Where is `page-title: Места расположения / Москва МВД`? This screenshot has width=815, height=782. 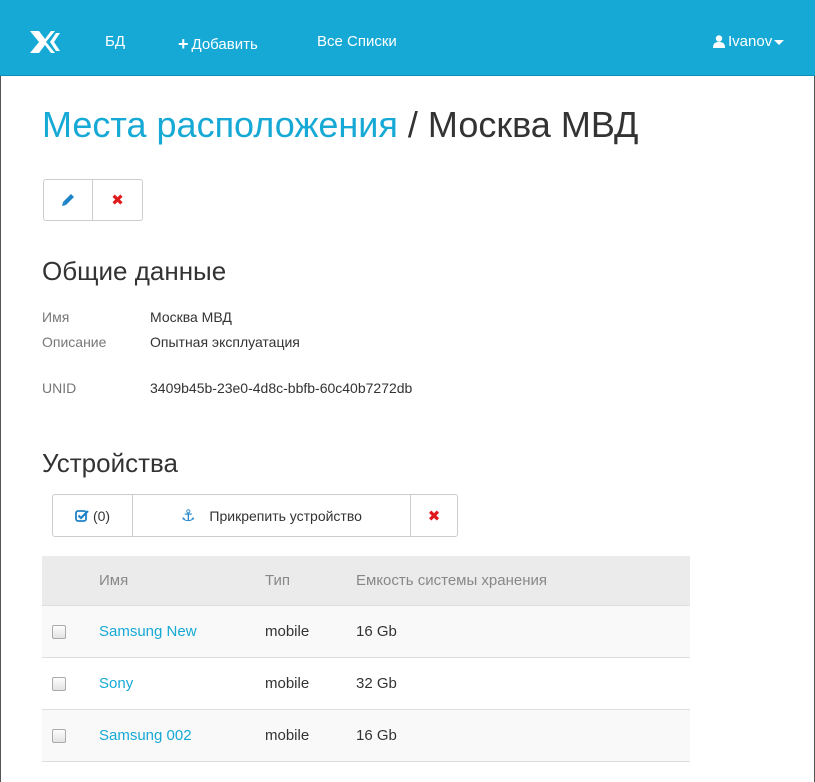 page-title: Места расположения / Москва МВД is located at coordinates (340, 125).